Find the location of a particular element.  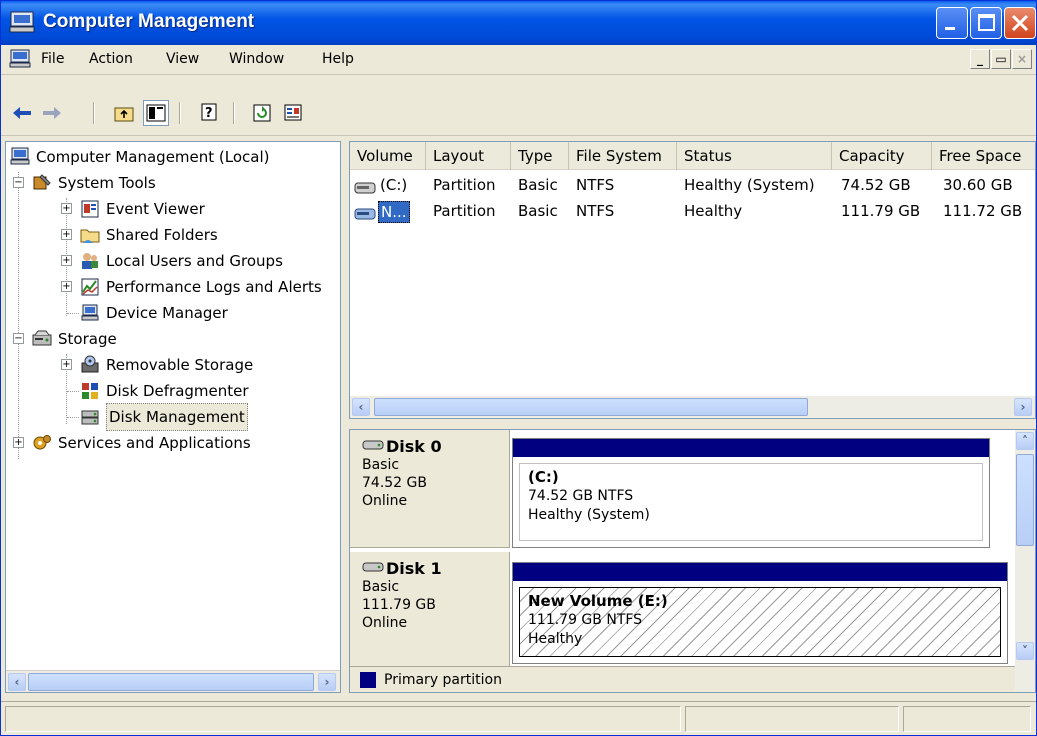

help-icon: ? is located at coordinates (210, 113).